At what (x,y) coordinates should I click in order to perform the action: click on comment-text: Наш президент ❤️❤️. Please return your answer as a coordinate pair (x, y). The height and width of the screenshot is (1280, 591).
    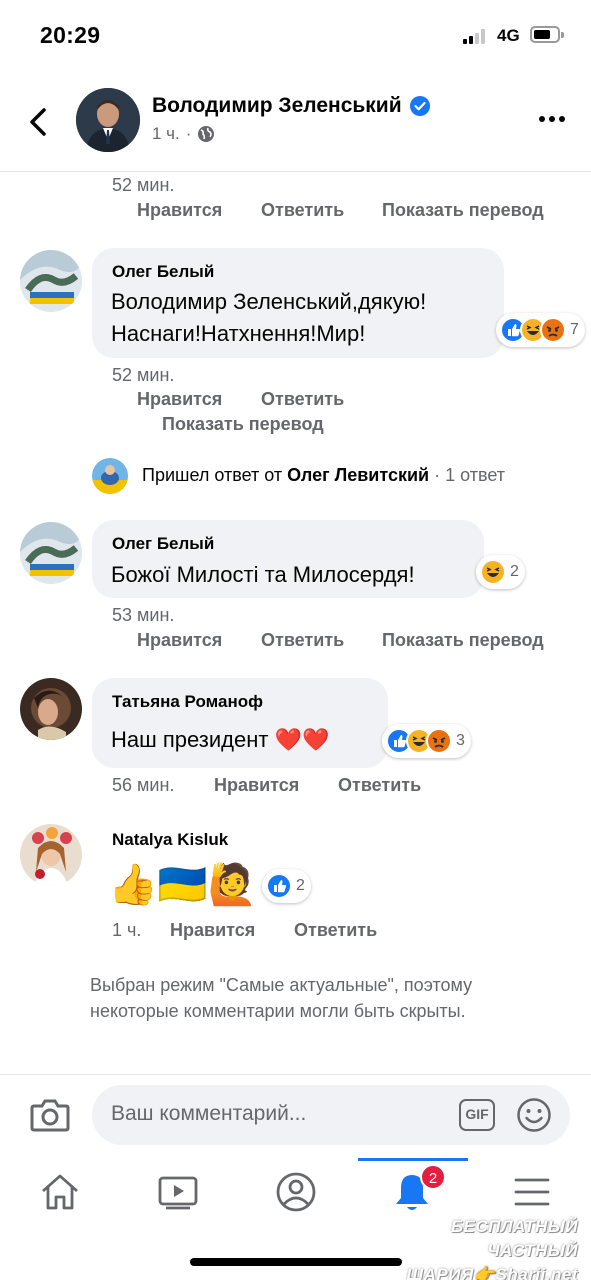
    Looking at the image, I should click on (220, 739).